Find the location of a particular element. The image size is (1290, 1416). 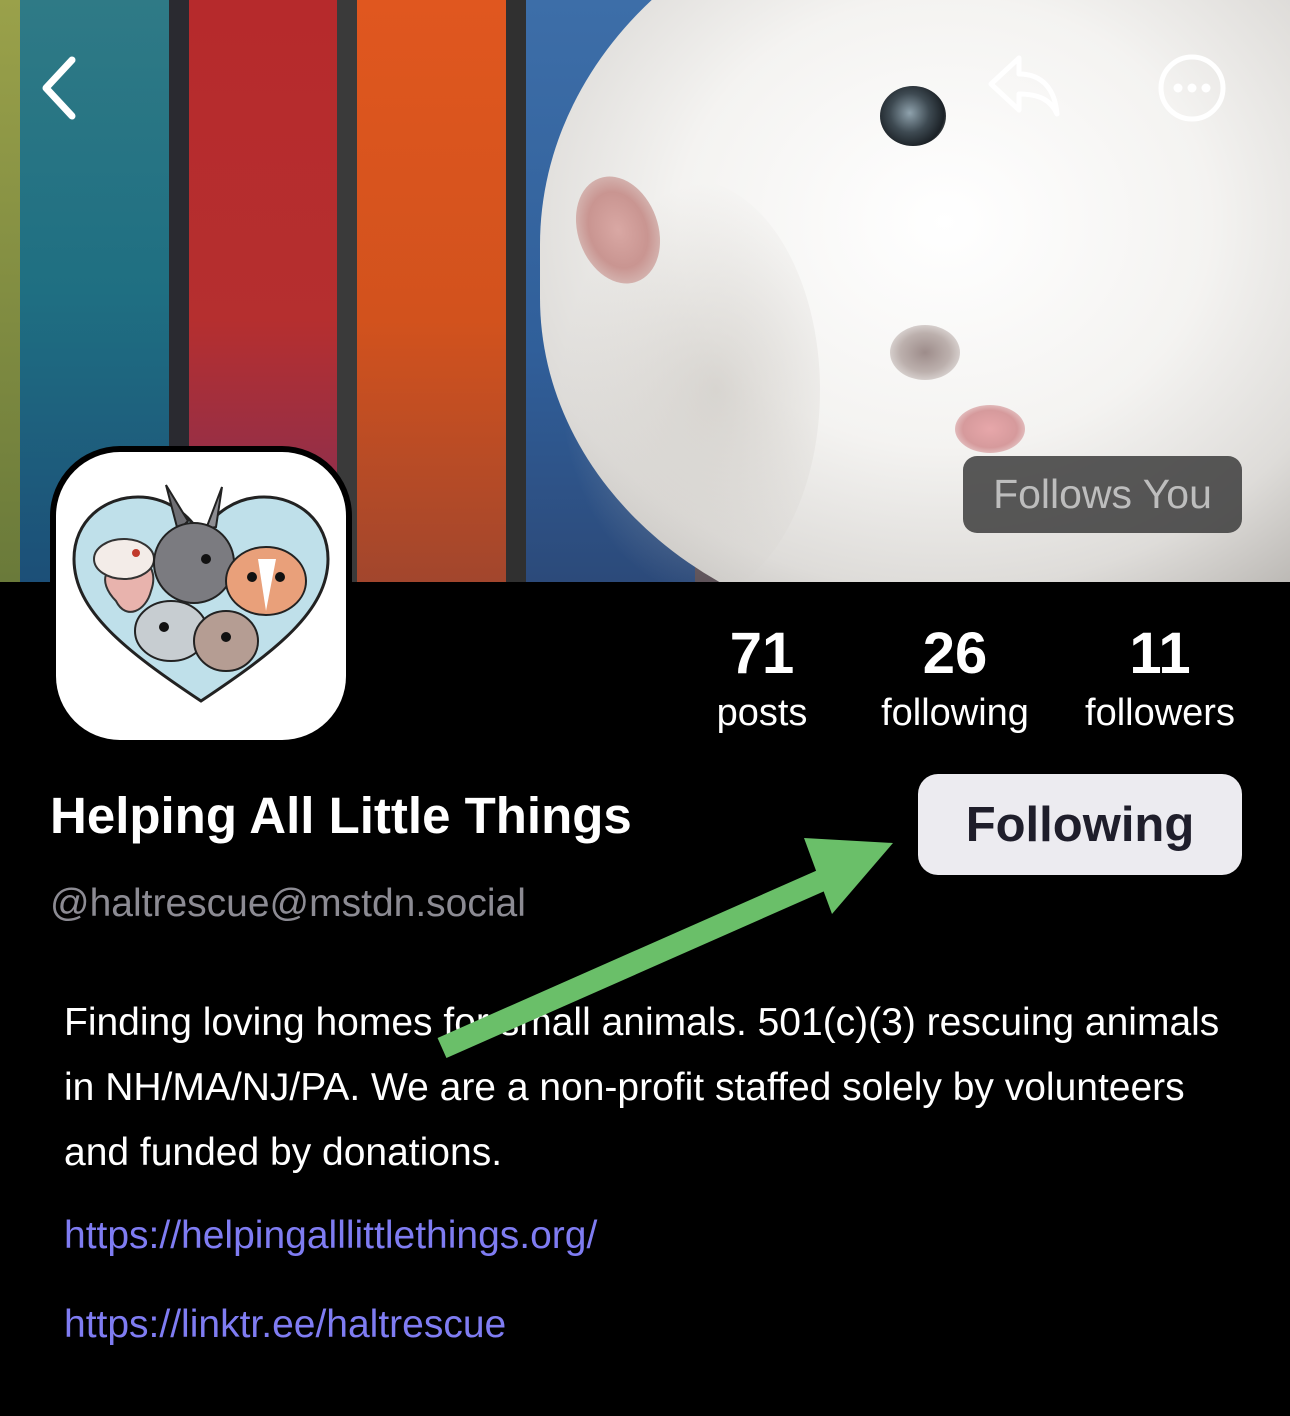

rescue-animals-heart-logo is located at coordinates (201, 593).